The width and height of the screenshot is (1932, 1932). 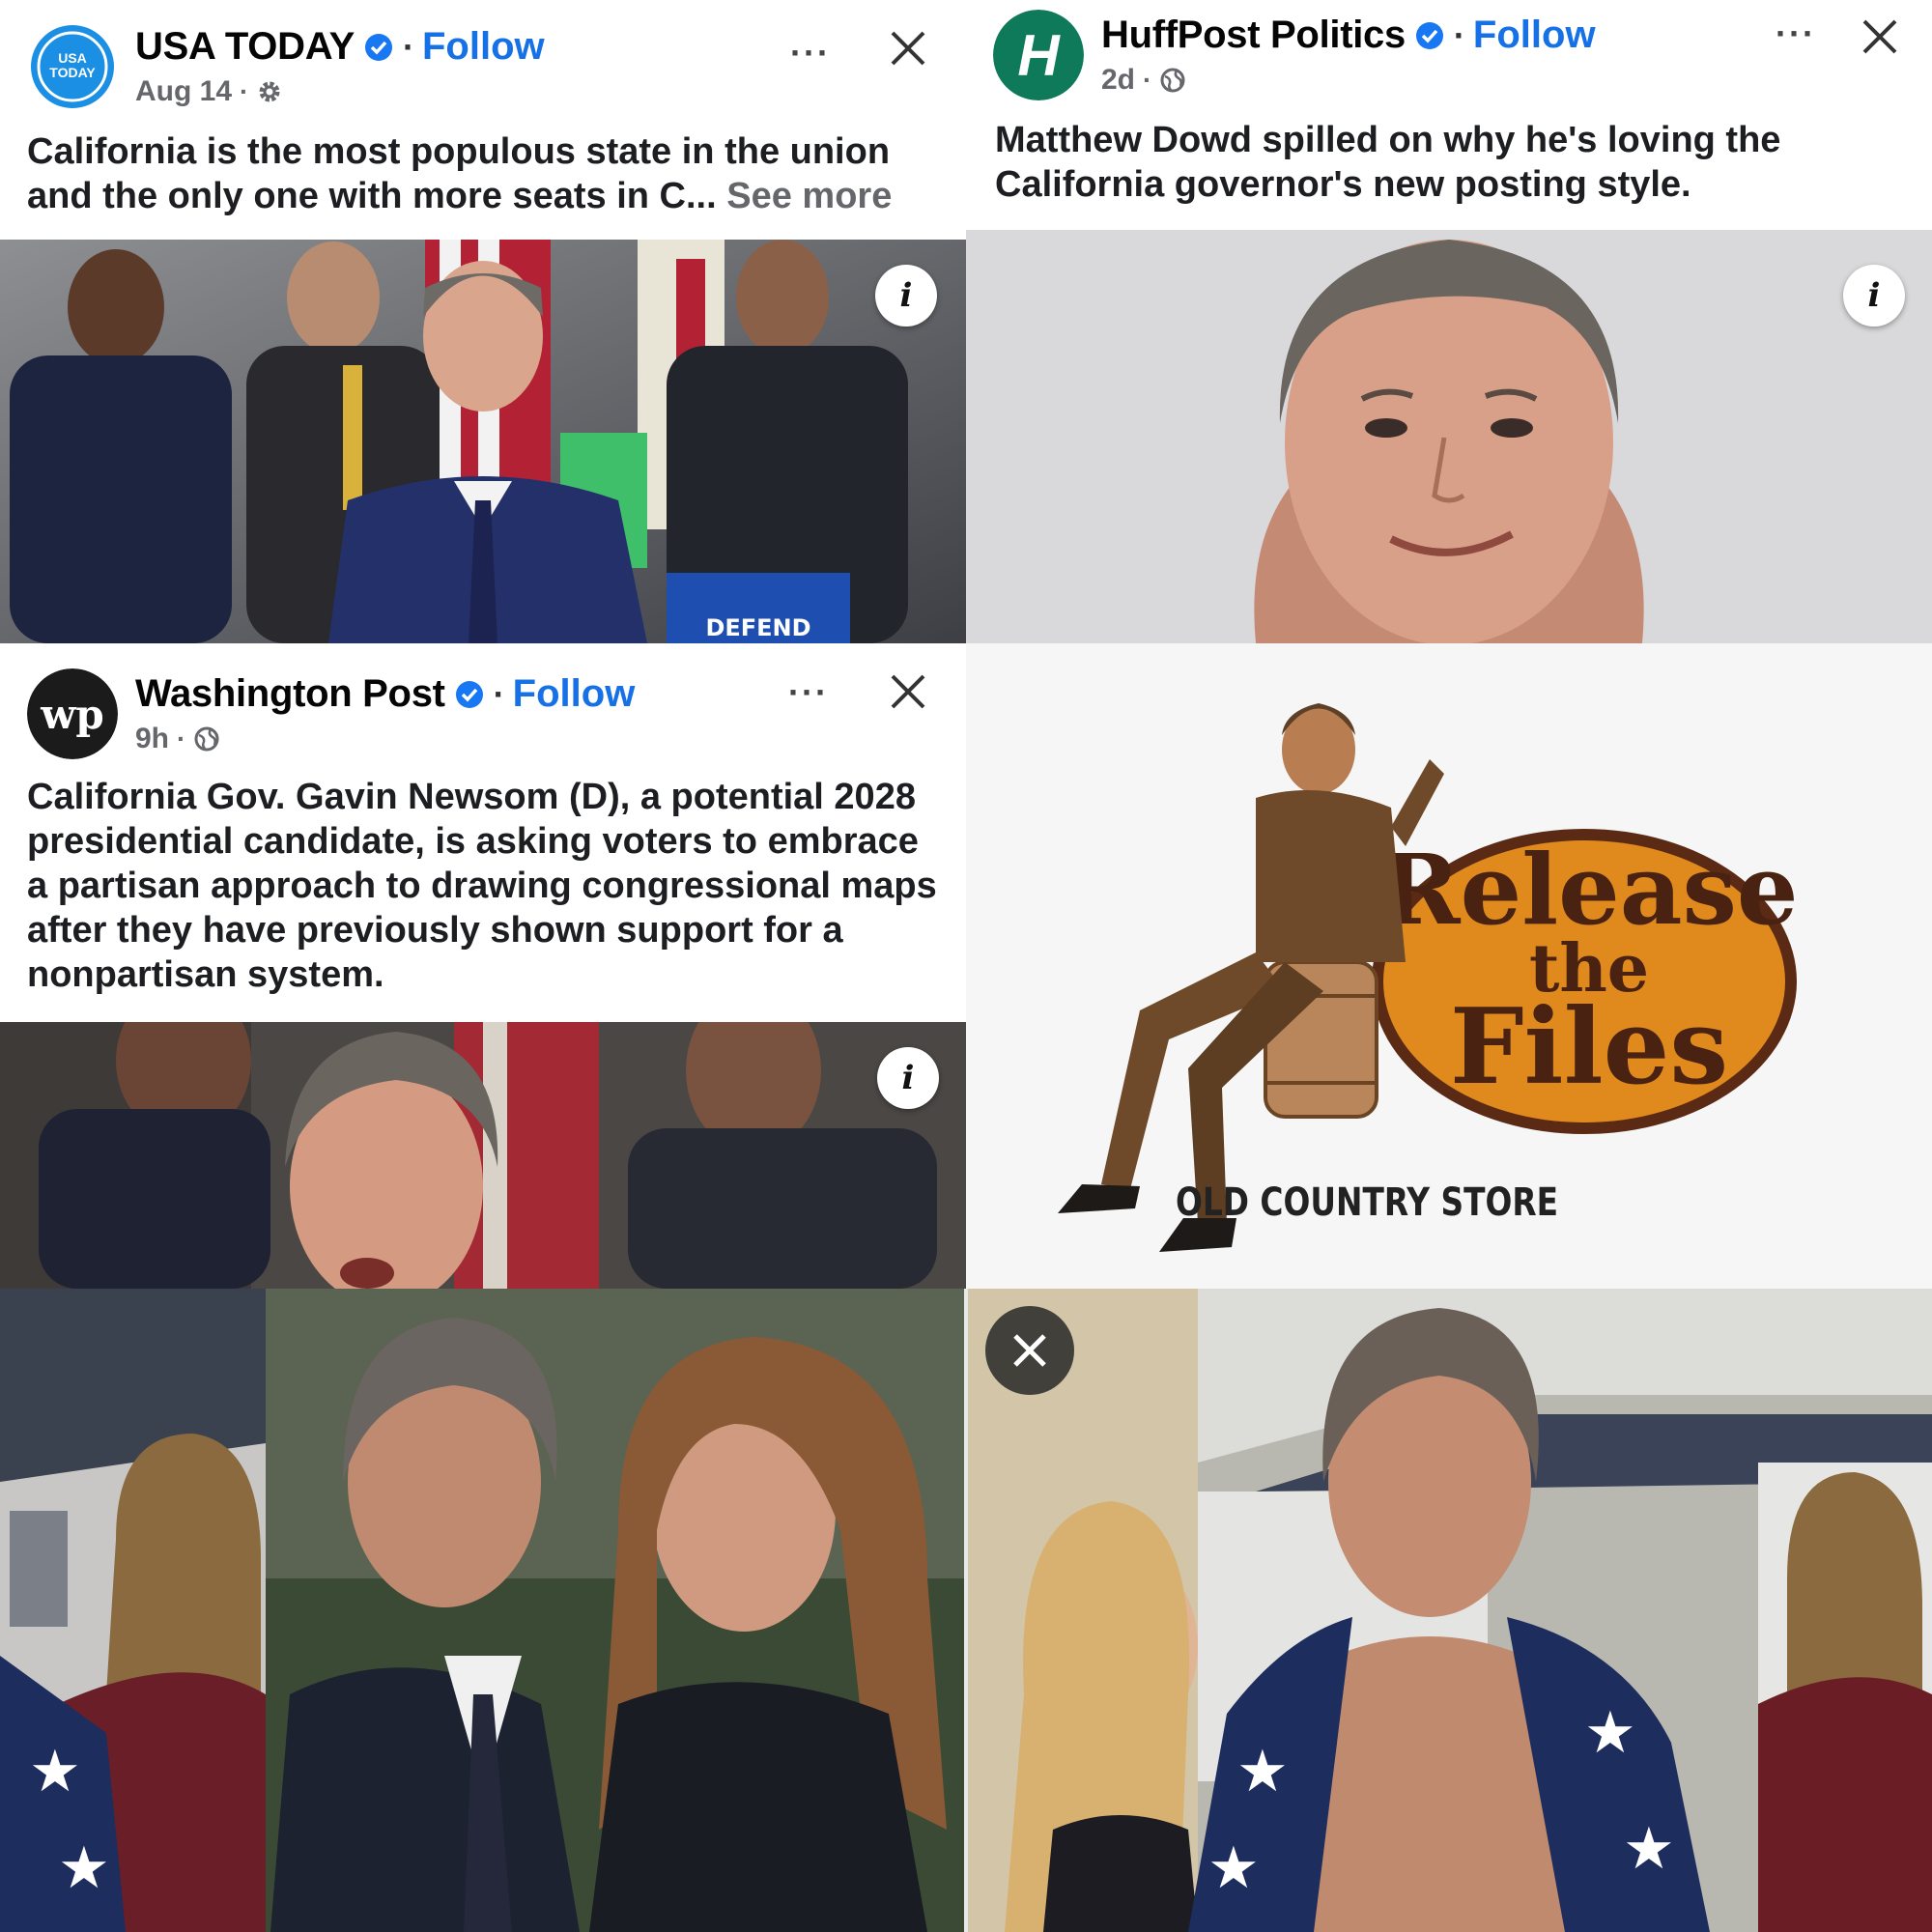 I want to click on svg-text: Files, so click(x=1589, y=1047).